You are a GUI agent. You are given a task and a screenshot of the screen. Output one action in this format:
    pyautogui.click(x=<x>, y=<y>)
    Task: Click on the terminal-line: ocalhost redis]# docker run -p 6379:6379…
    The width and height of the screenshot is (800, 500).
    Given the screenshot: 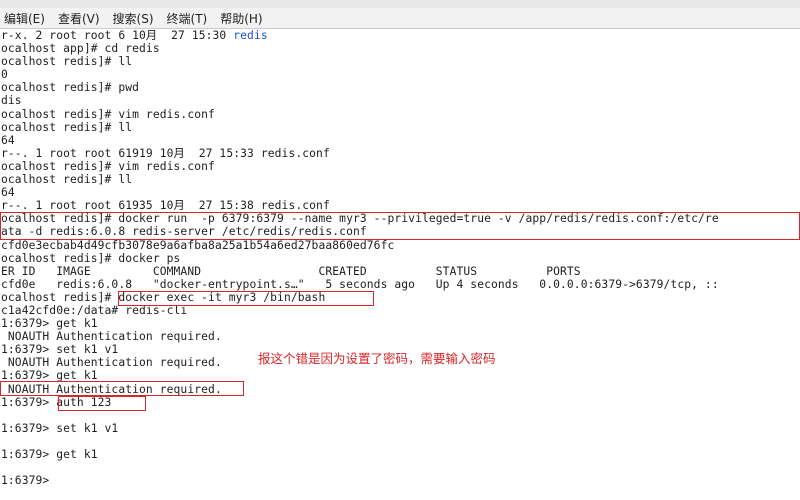 What is the action you would take?
    pyautogui.click(x=360, y=219)
    